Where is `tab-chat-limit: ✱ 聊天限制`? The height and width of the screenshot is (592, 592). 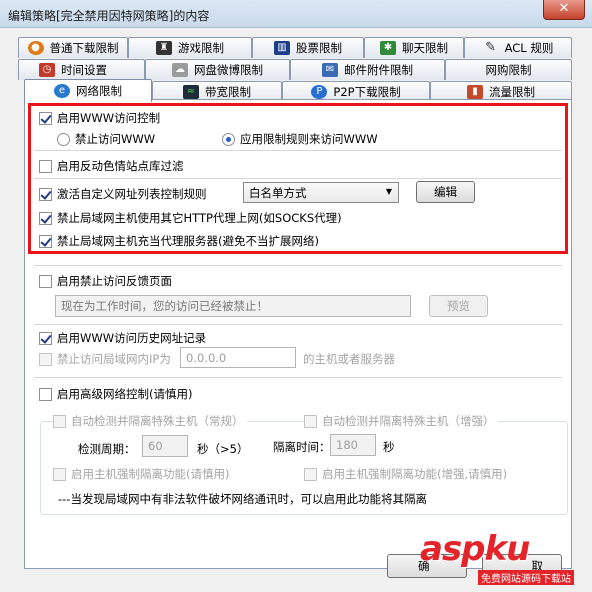
tab-chat-limit: ✱ 聊天限制 is located at coordinates (414, 47).